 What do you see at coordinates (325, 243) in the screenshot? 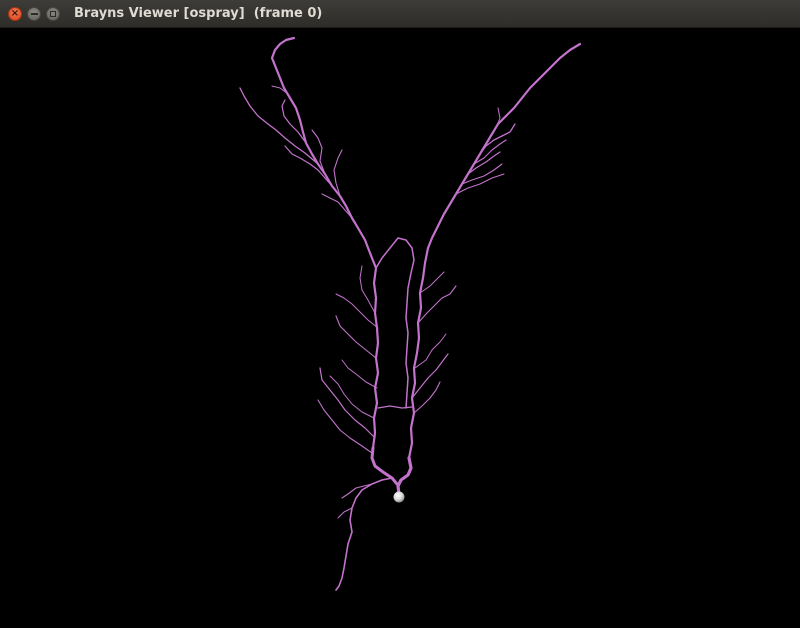
I see `dendrite-left-apical` at bounding box center [325, 243].